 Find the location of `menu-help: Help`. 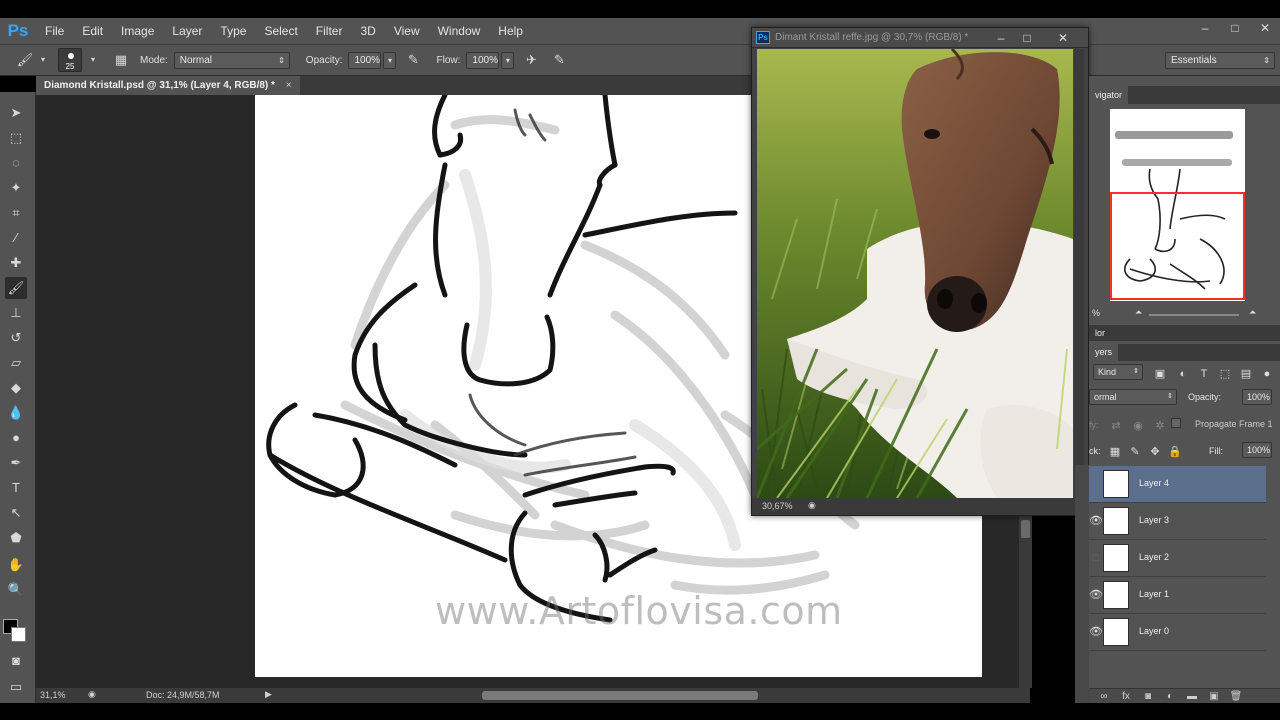

menu-help: Help is located at coordinates (510, 31).